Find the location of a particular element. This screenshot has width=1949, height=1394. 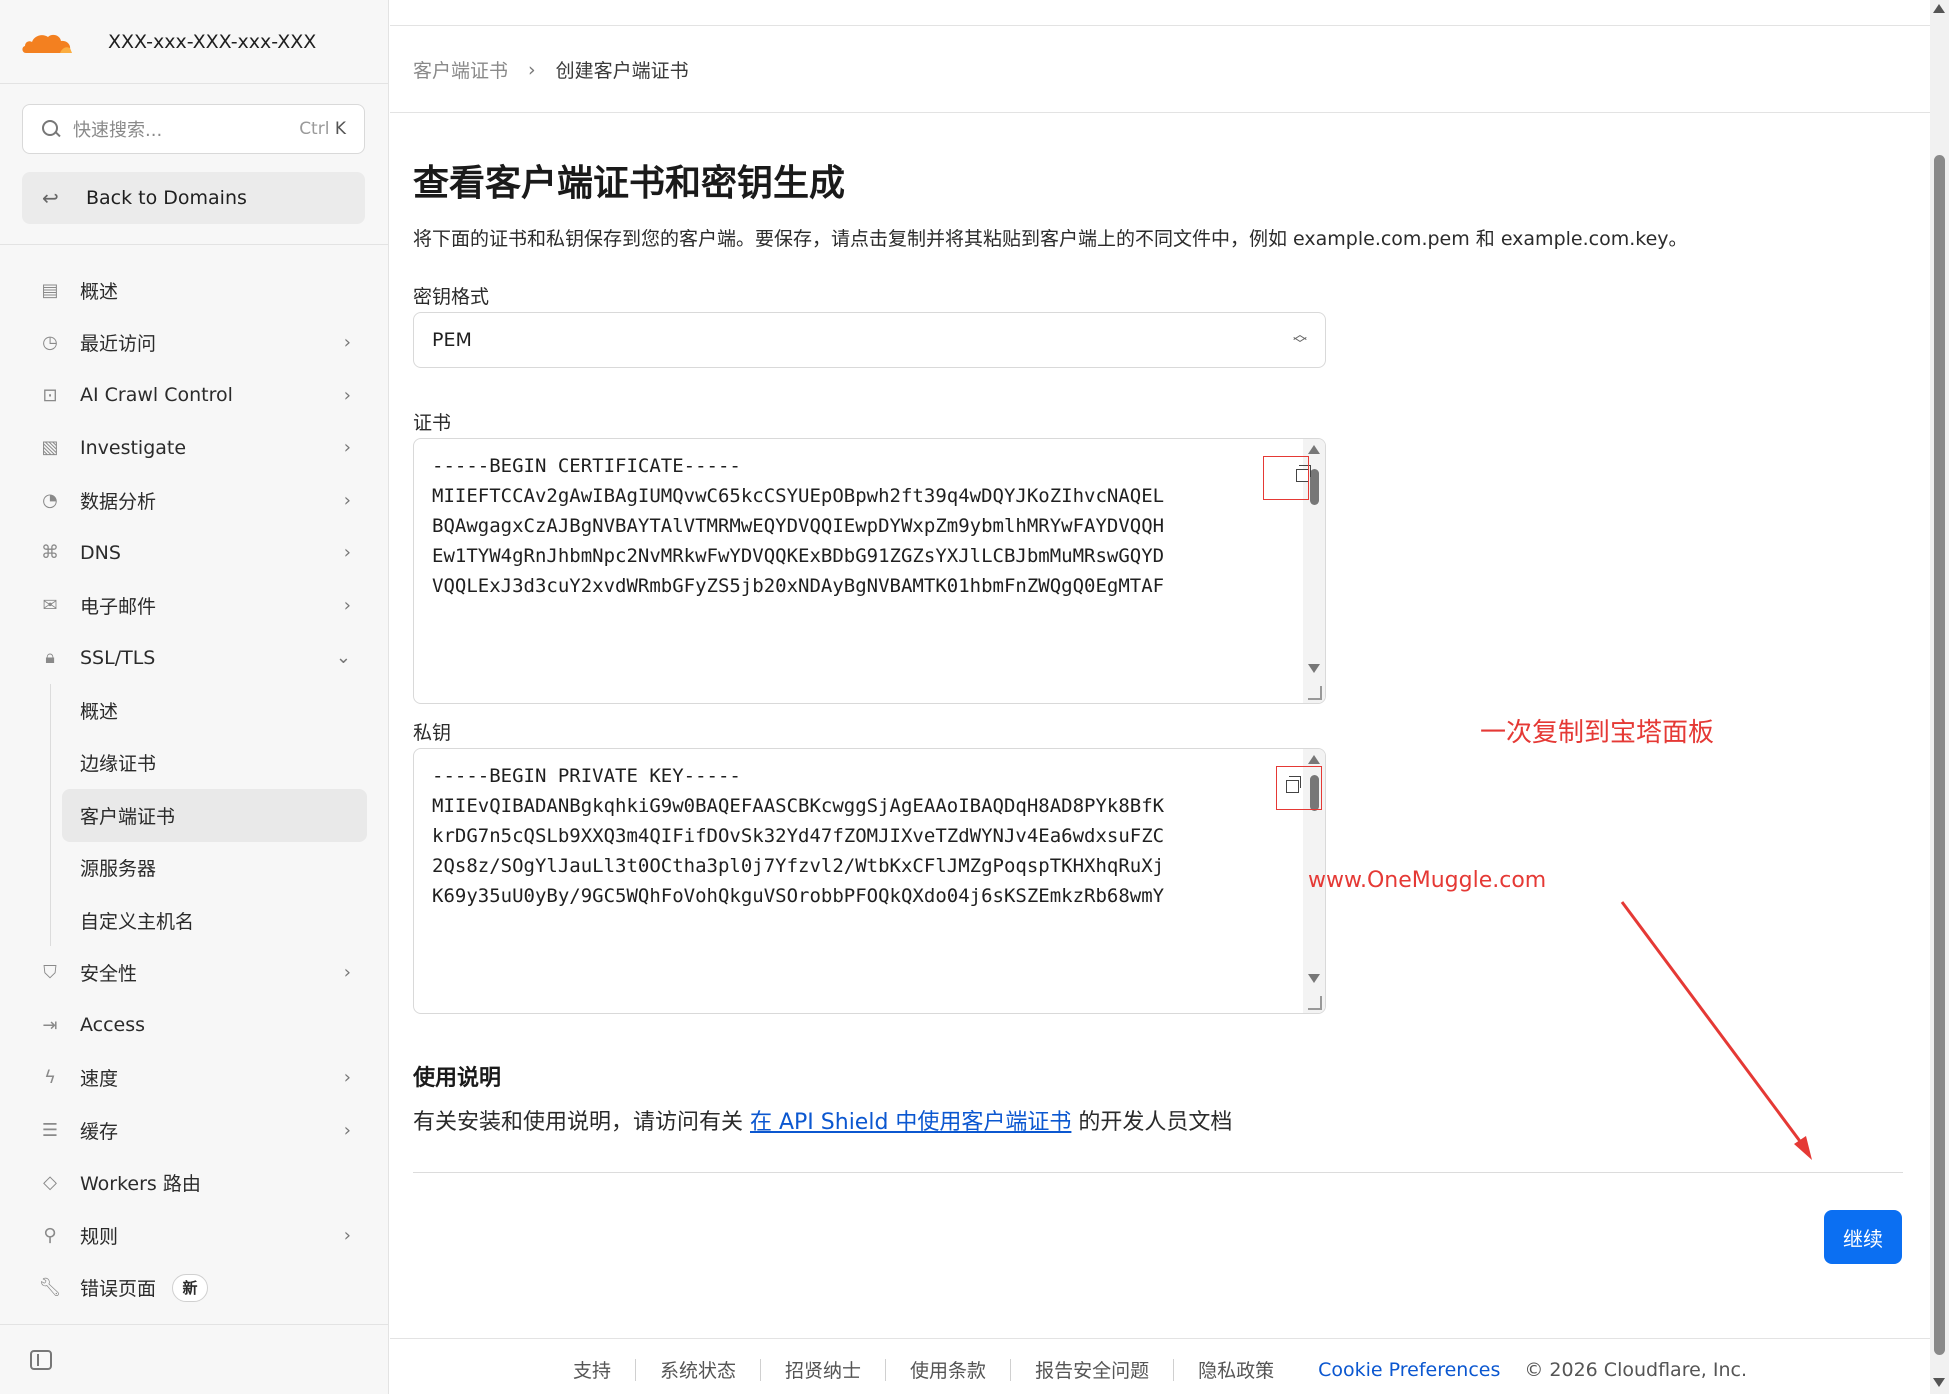

key-format-label: 密钥格式 is located at coordinates (451, 297).